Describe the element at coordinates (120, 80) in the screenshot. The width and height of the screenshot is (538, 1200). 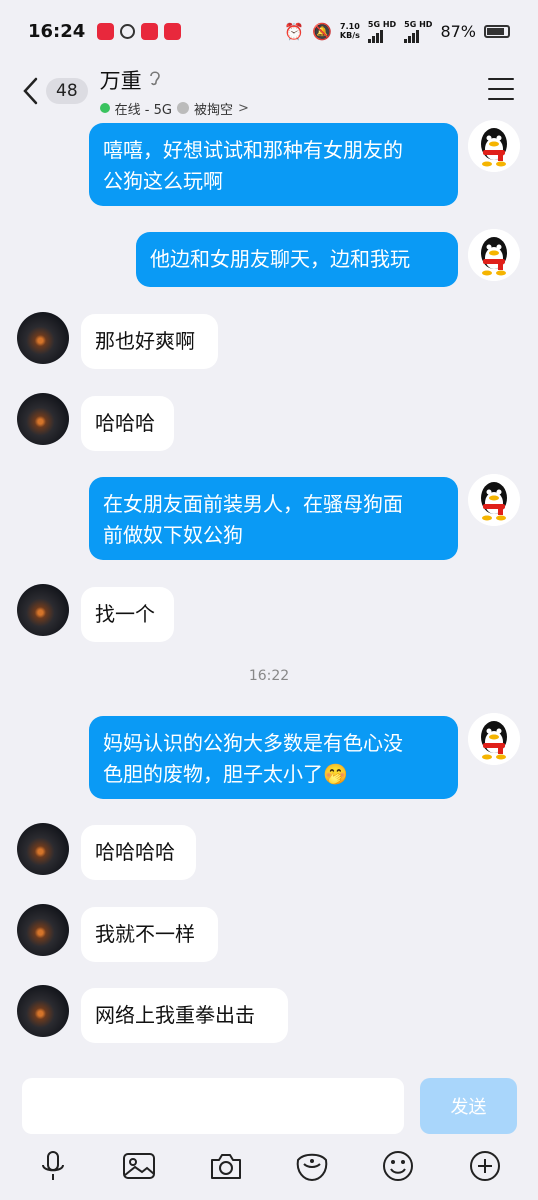
I see `contact-name: 万重` at that location.